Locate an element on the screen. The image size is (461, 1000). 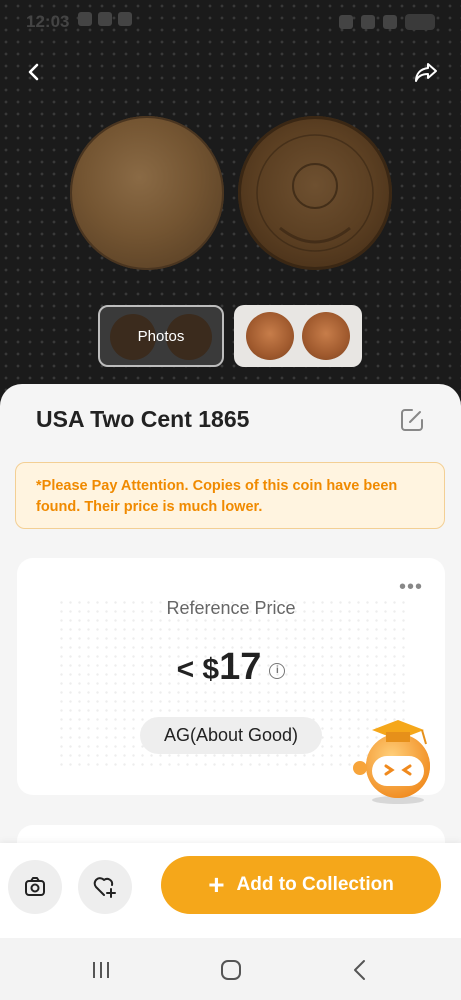
assistant-mascot-button is located at coordinates (398, 761).